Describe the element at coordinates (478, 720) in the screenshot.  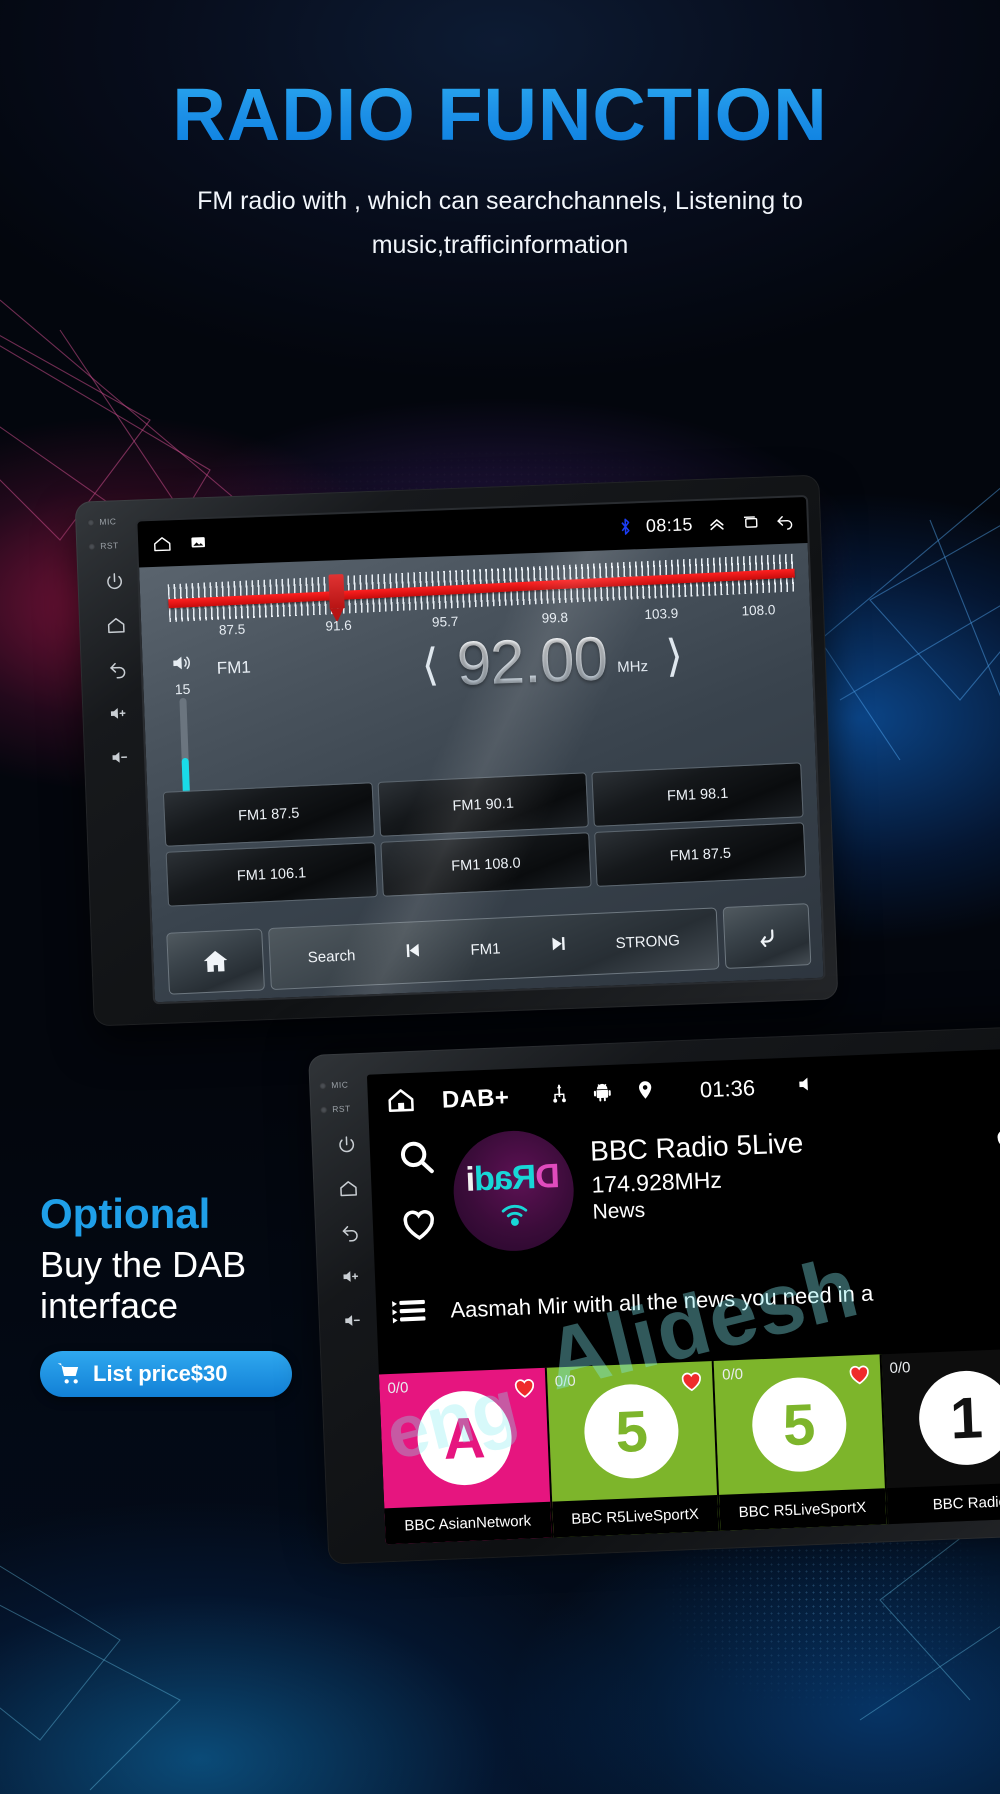
I see `frequency-display-row: 15 FM1 ⟨ 92.00 MHz ⟩` at that location.